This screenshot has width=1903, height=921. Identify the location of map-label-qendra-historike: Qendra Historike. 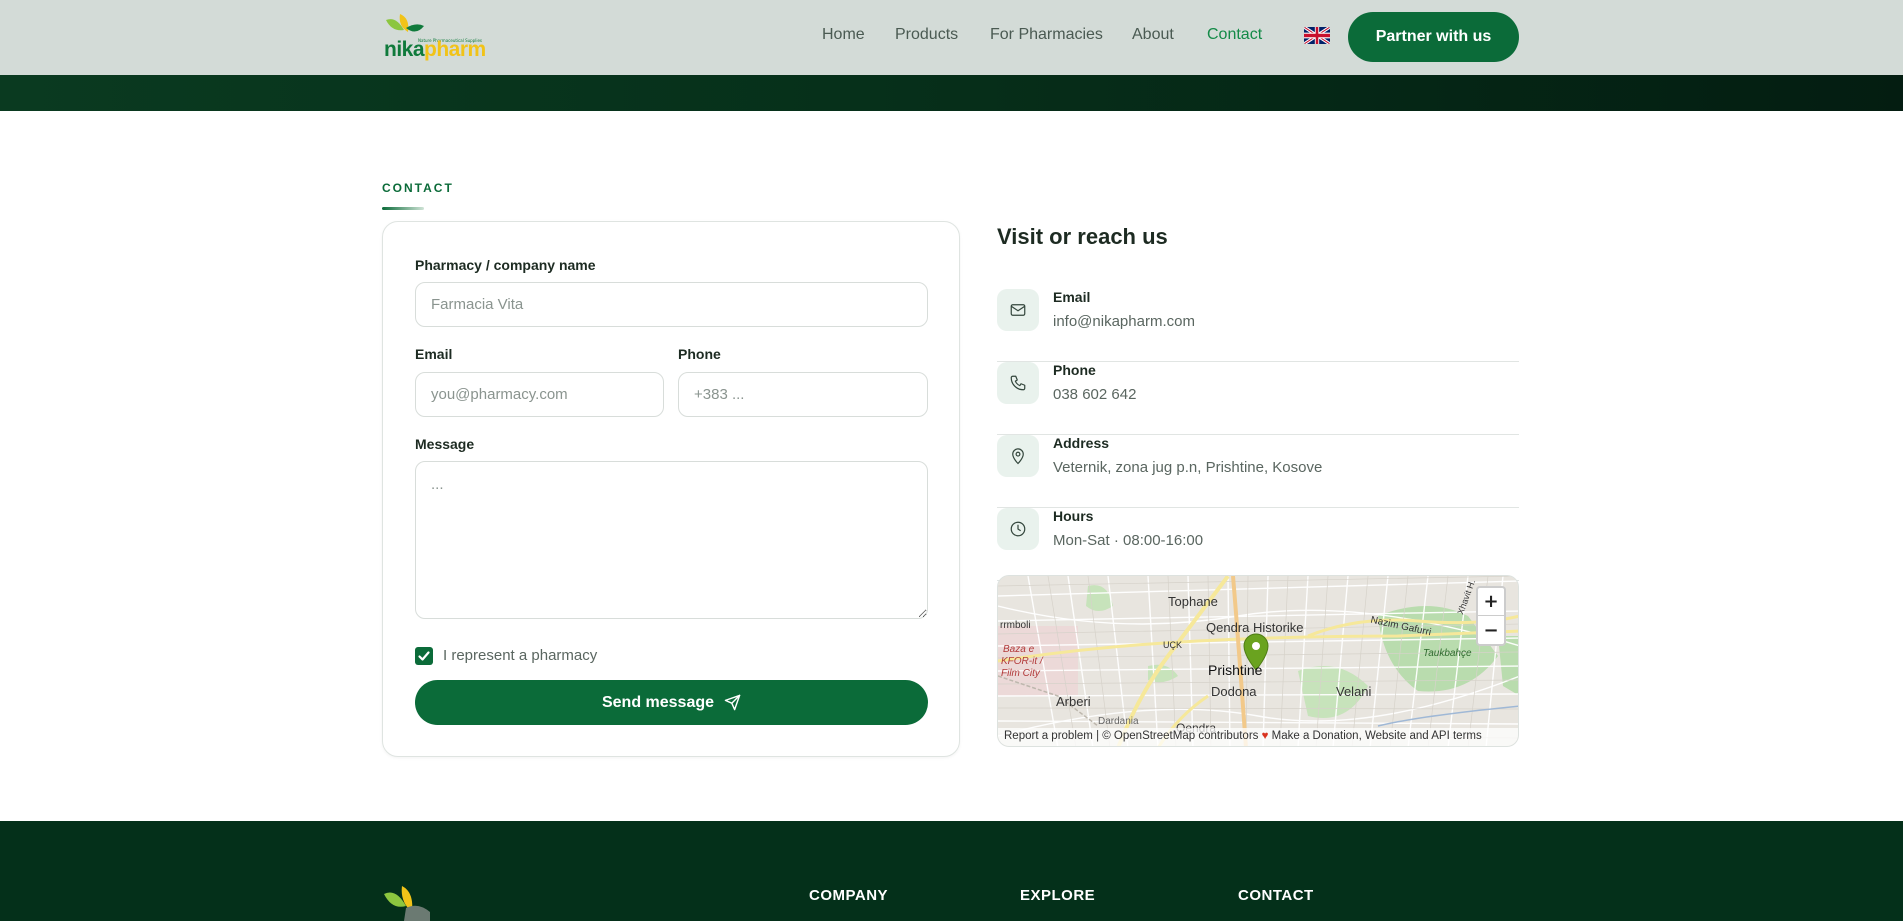
(1255, 627).